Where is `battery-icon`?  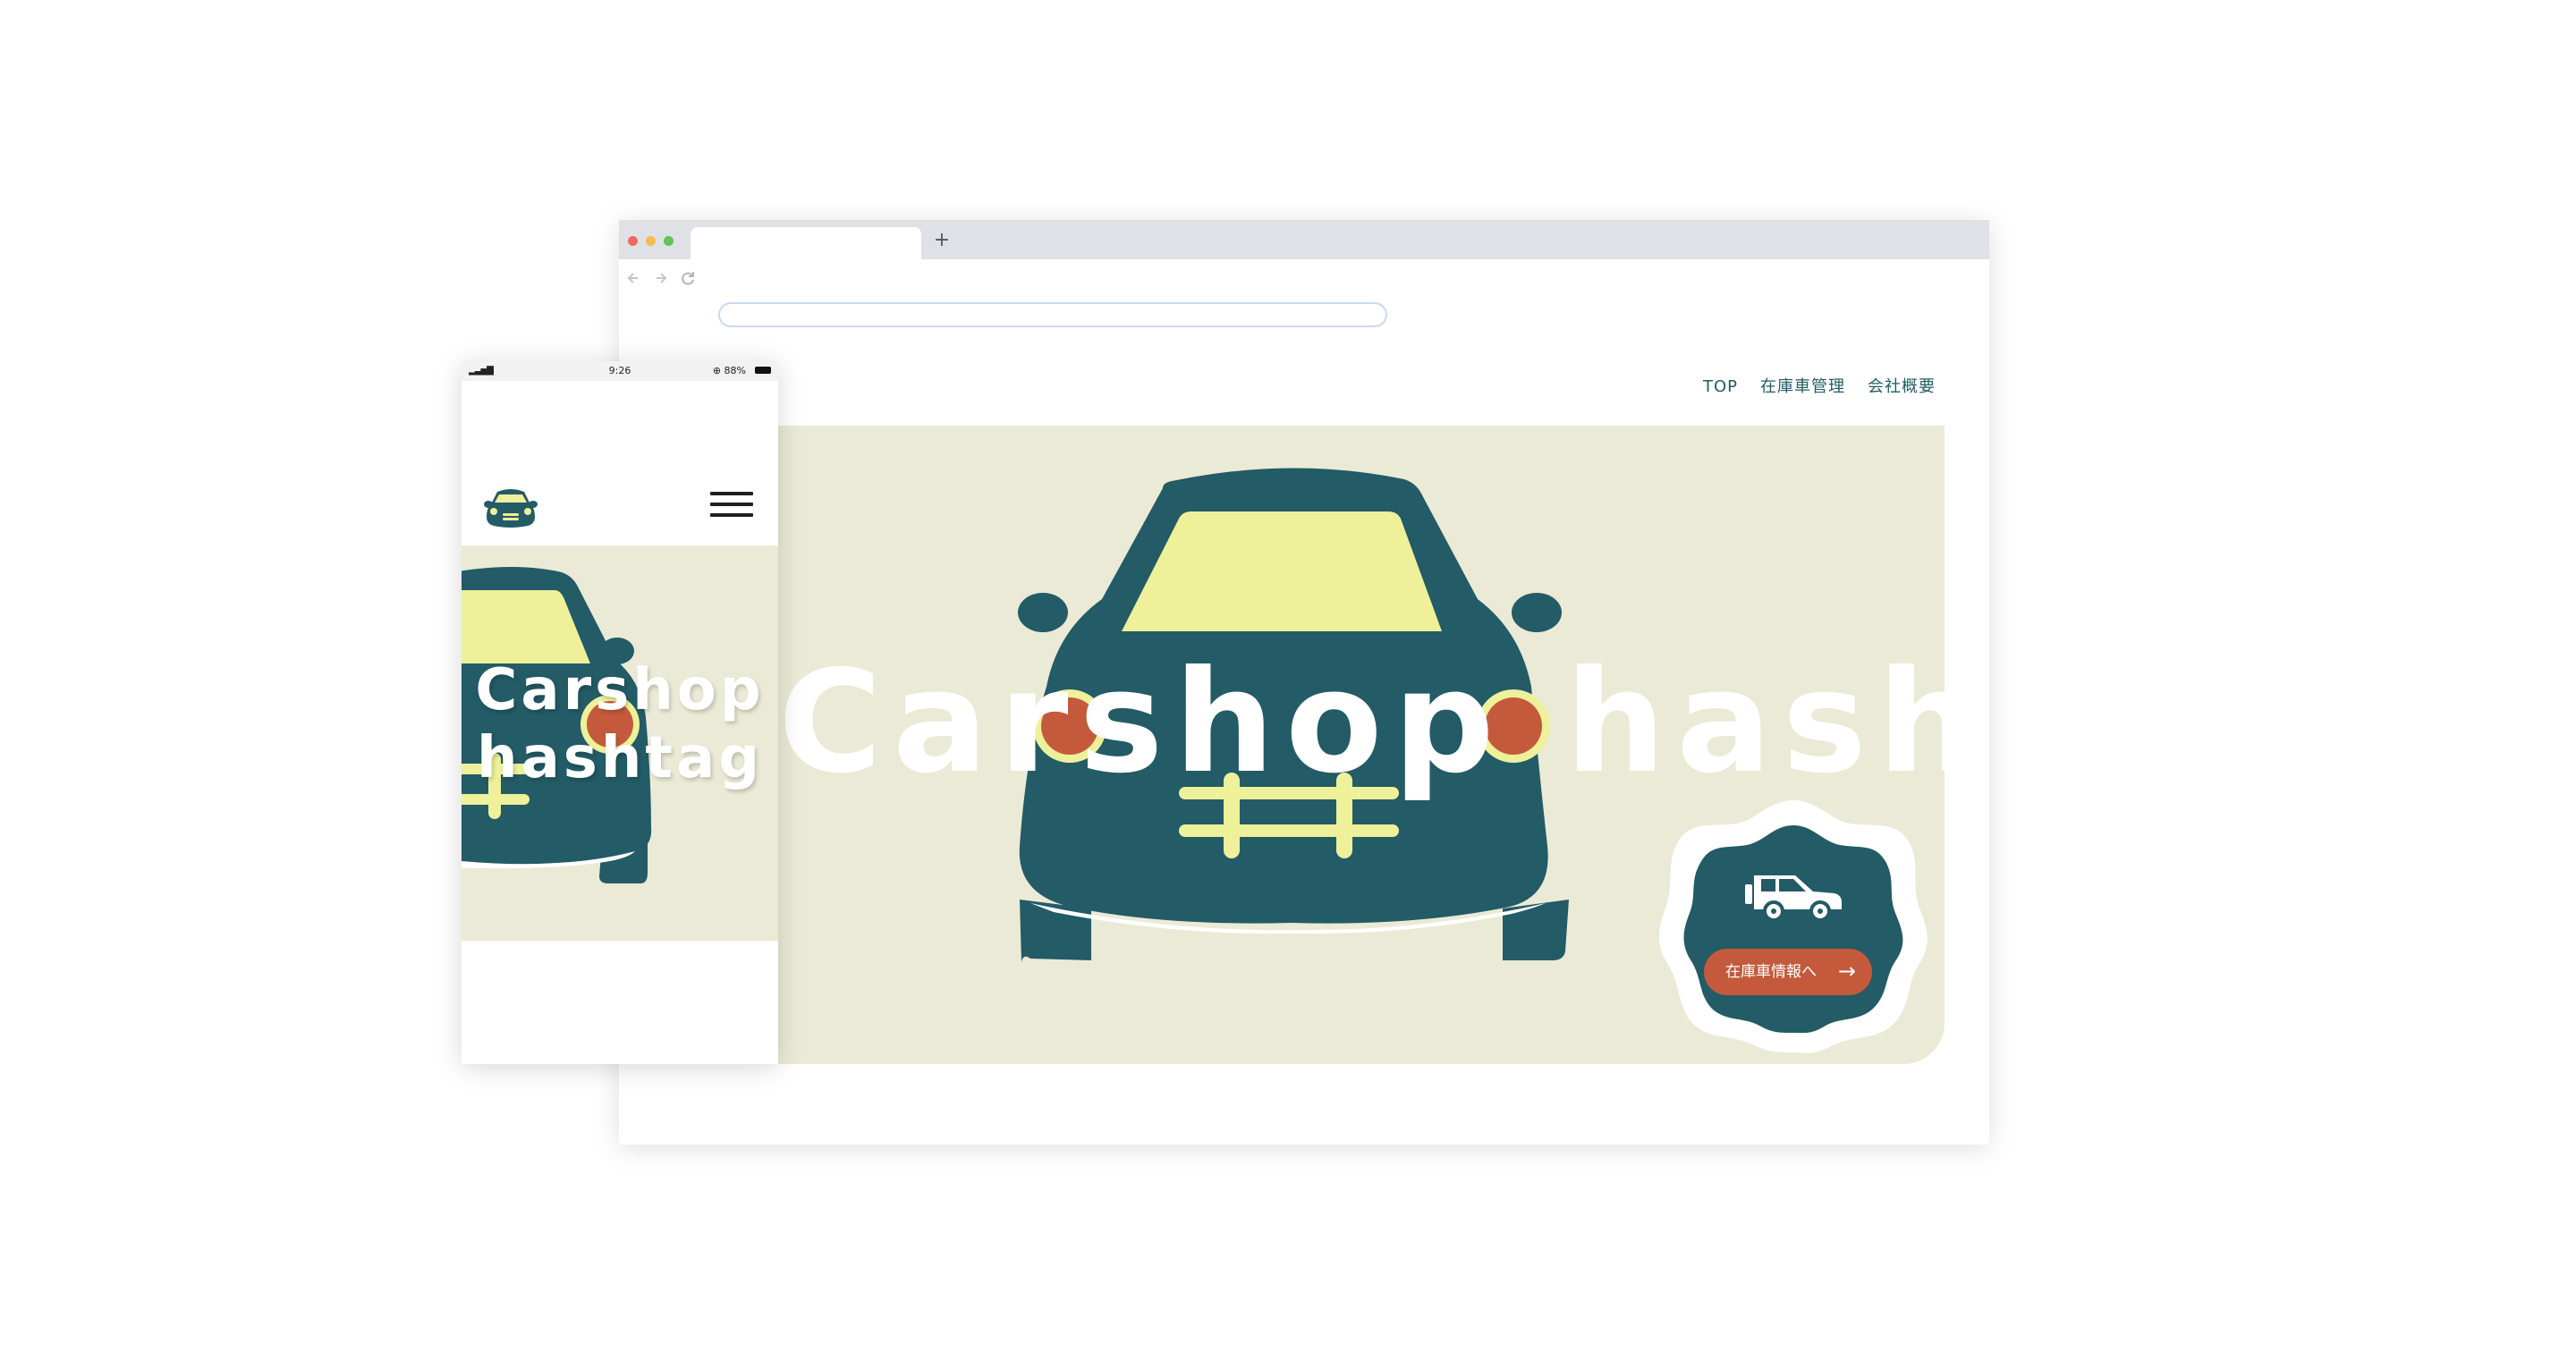
battery-icon is located at coordinates (763, 370).